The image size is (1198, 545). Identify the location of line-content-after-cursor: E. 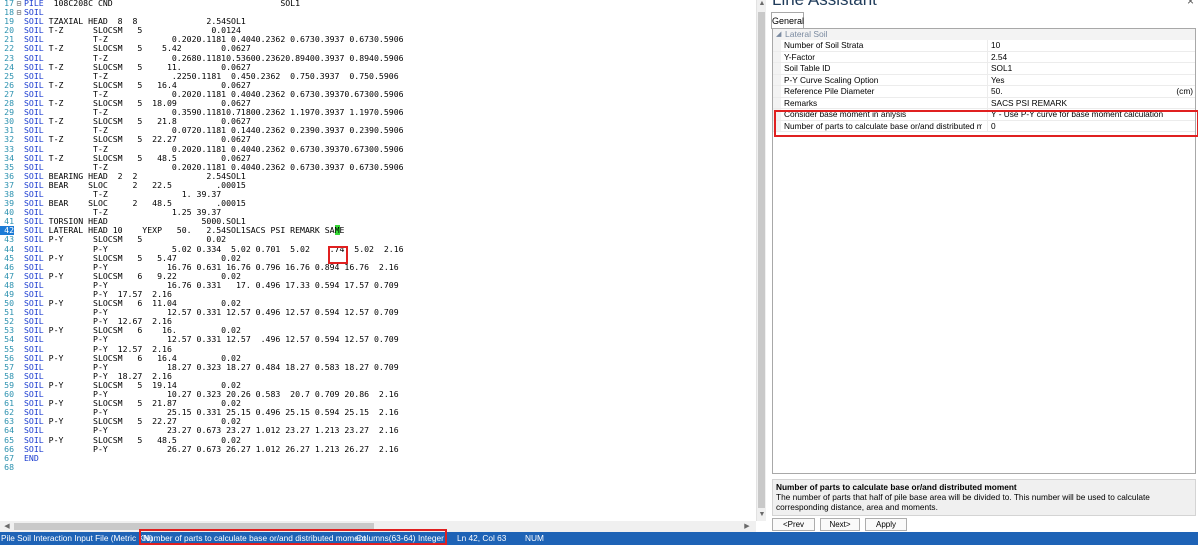
(342, 230).